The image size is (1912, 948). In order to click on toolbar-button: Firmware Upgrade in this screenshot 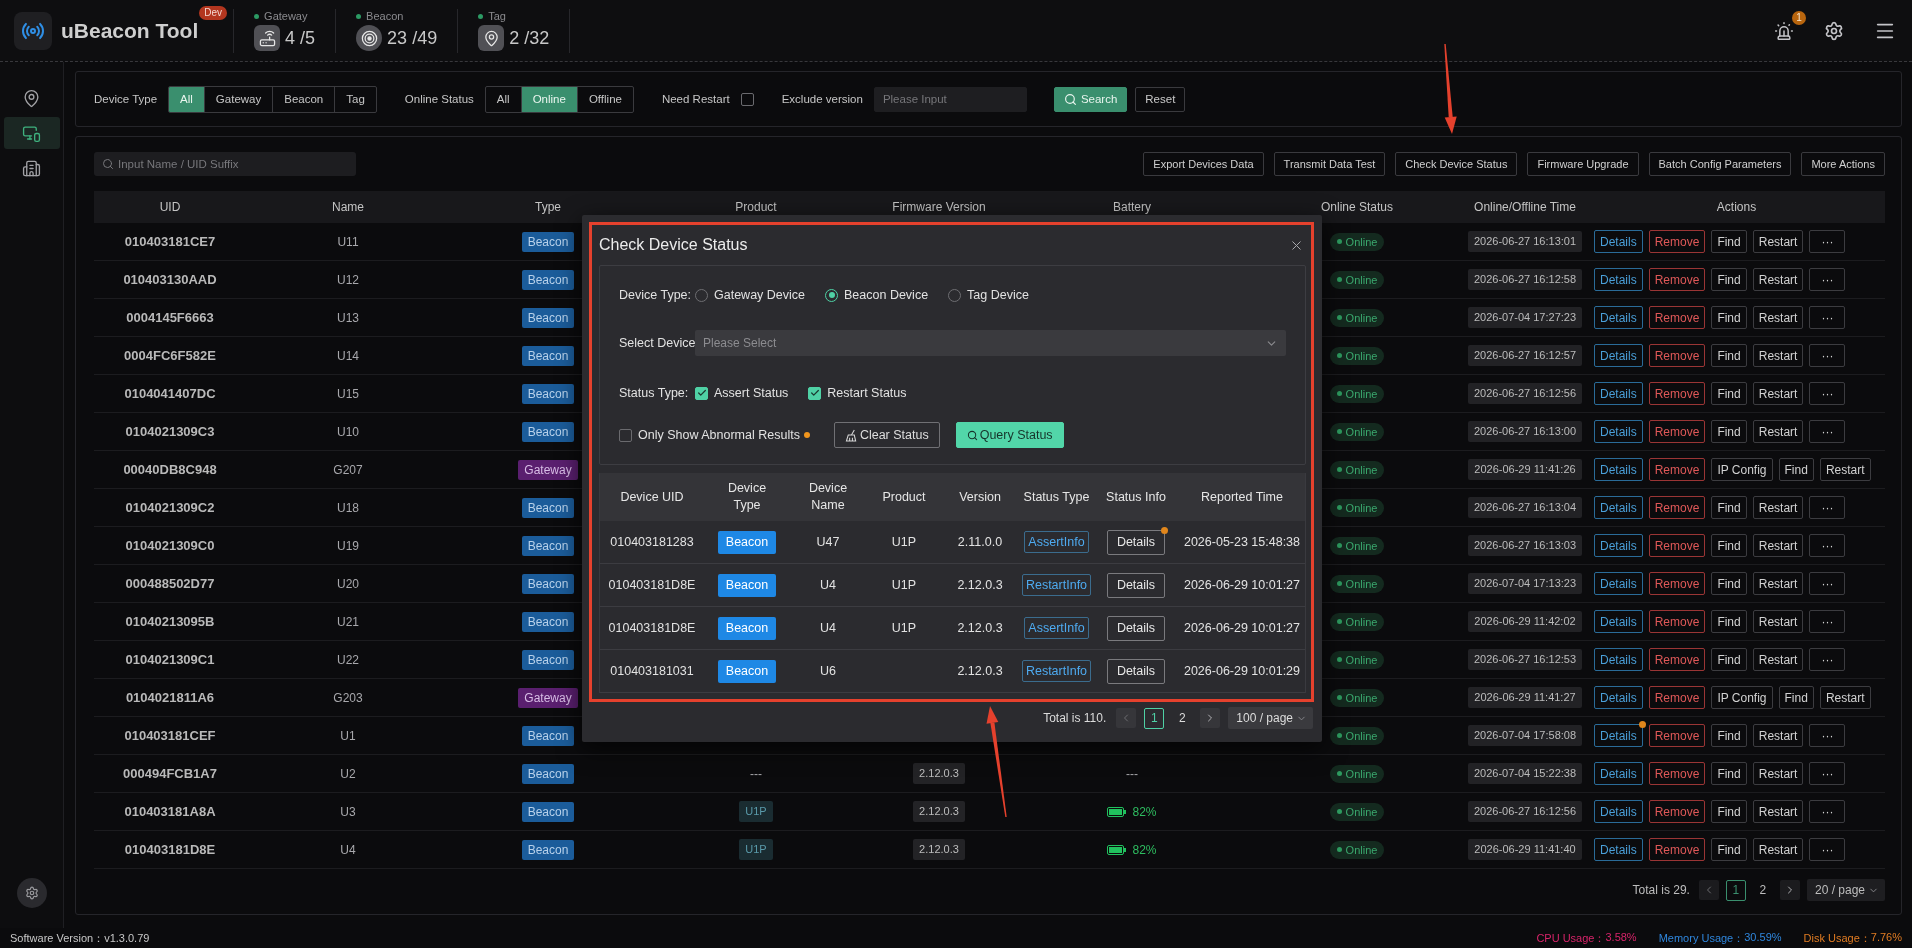, I will do `click(1583, 164)`.